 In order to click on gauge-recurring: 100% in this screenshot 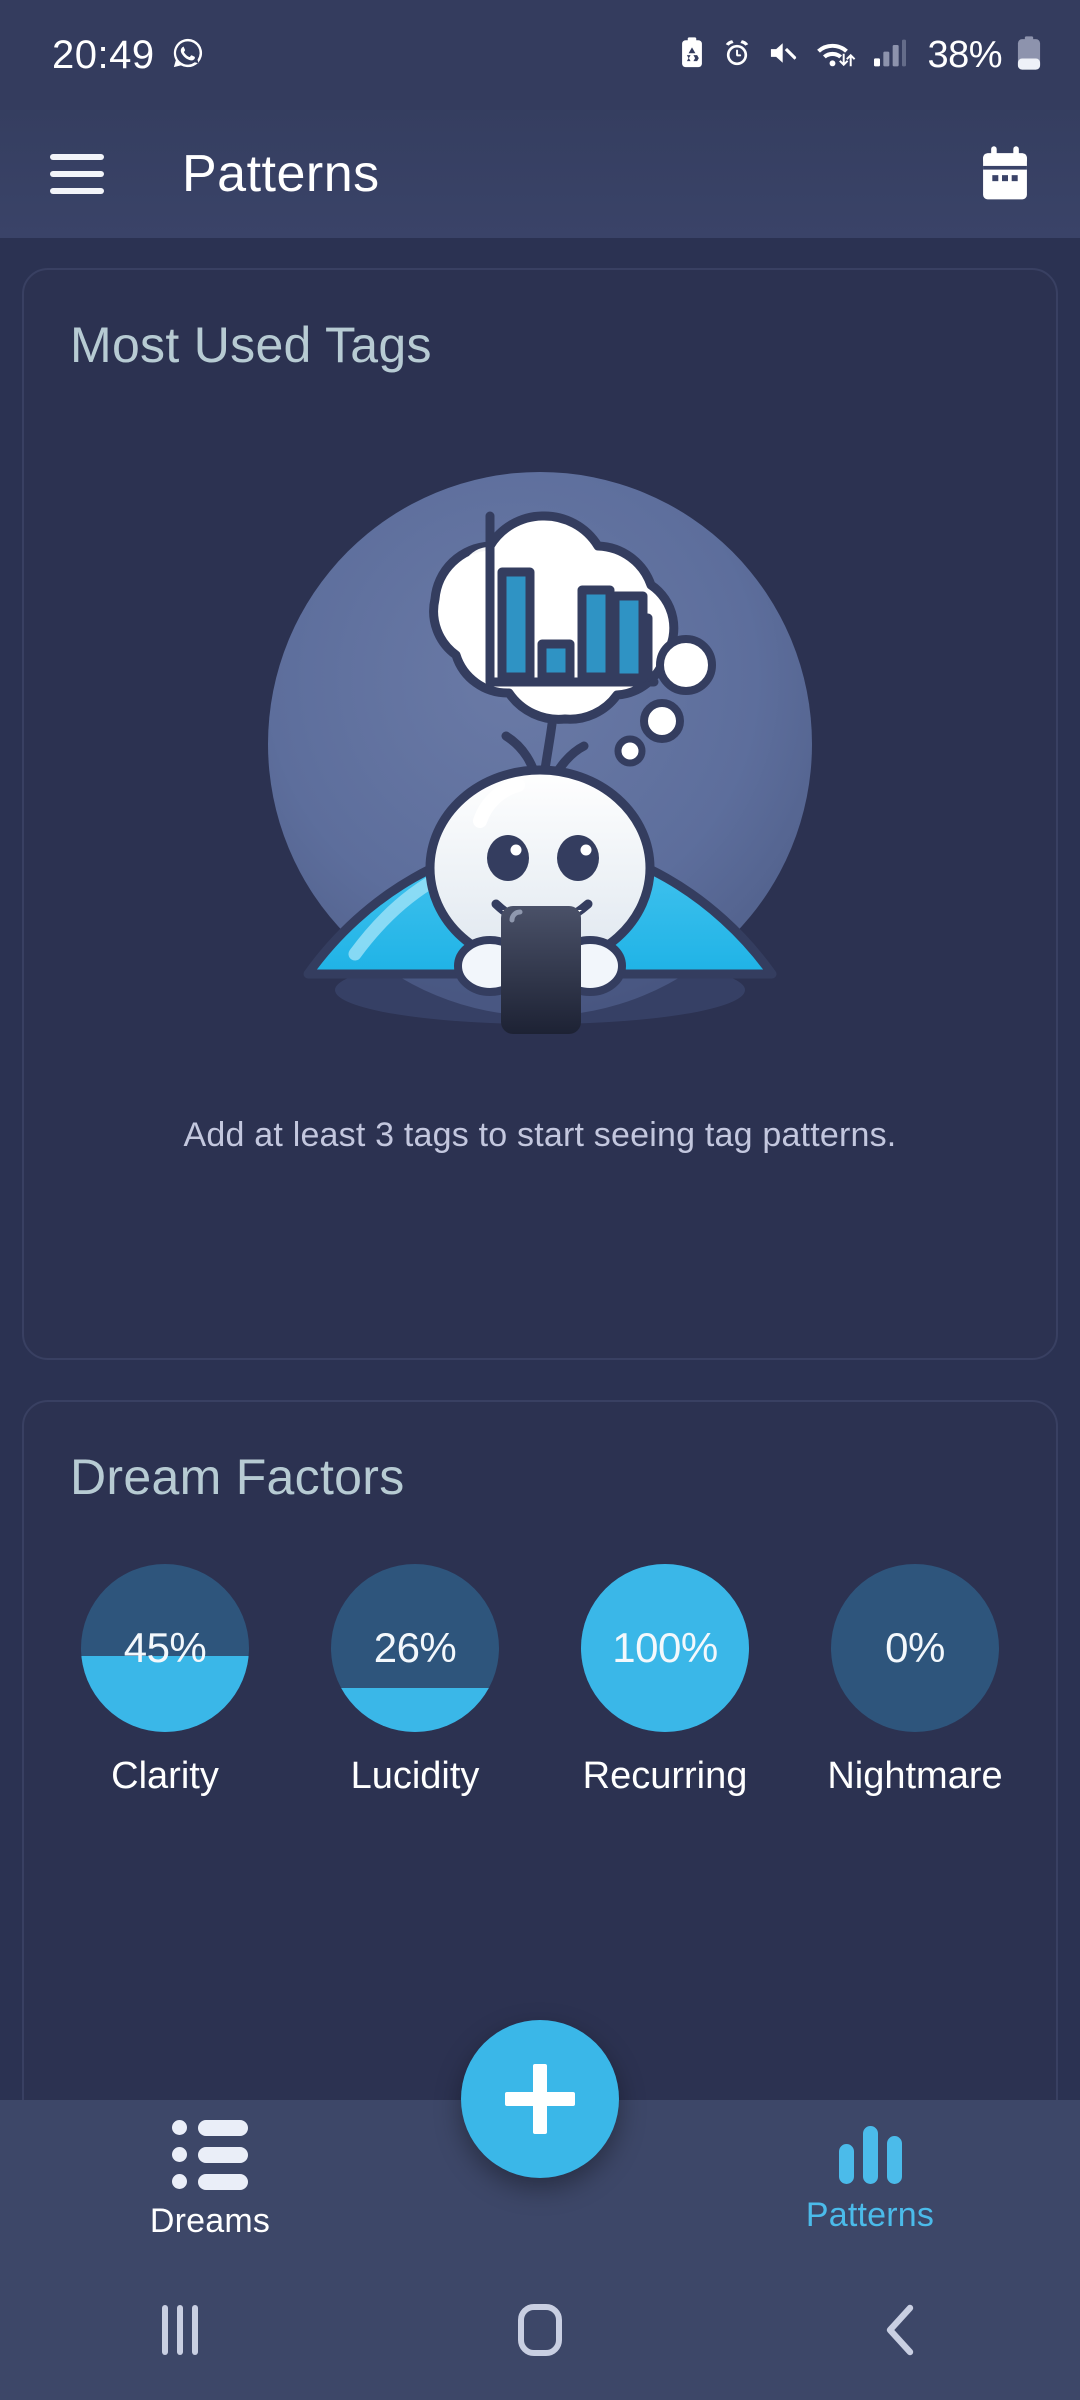, I will do `click(665, 1648)`.